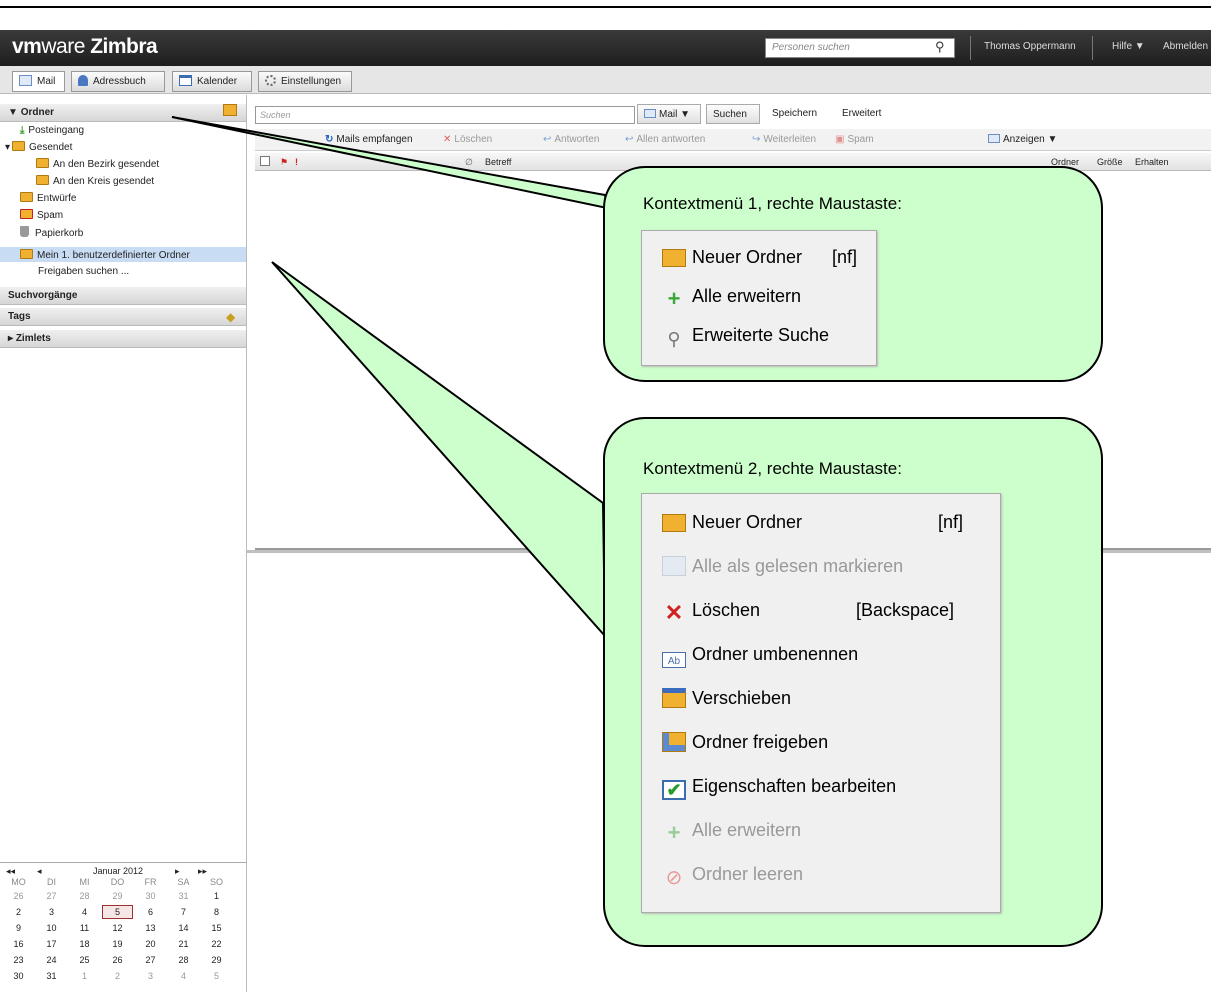 The image size is (1211, 992). I want to click on menu-move: Verschieben, so click(726, 698).